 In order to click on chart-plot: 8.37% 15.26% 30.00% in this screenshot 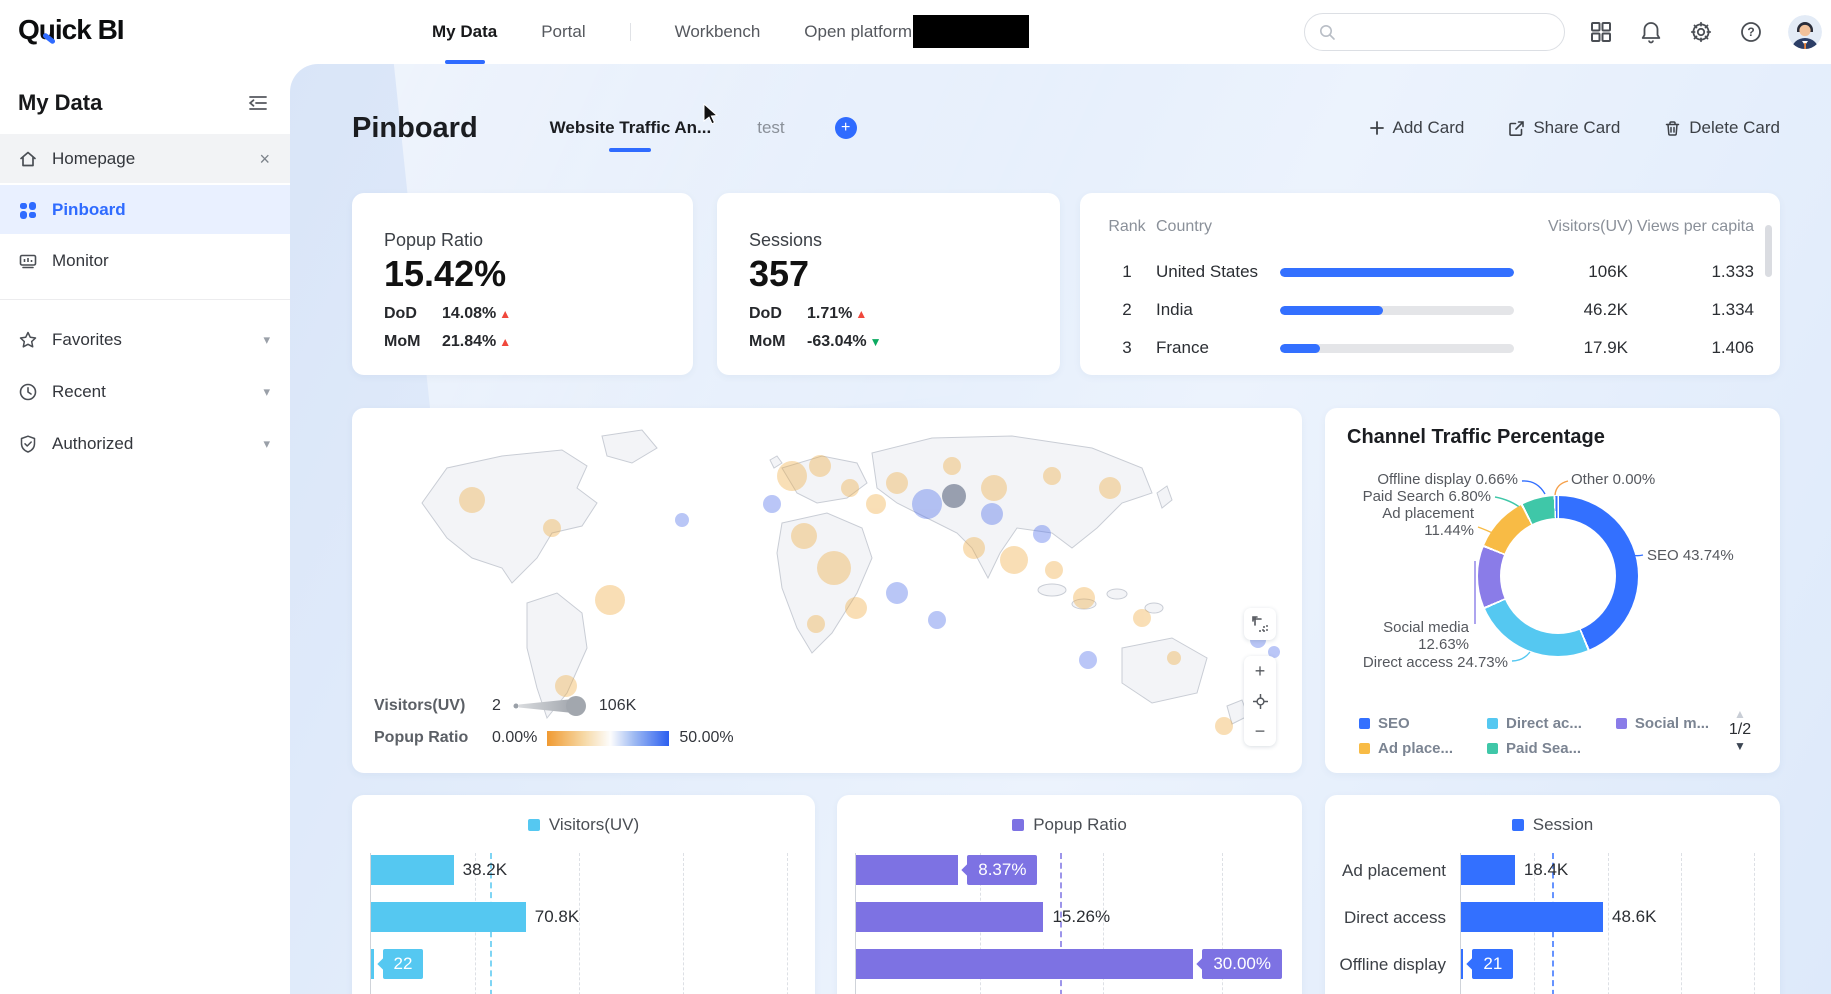, I will do `click(1068, 923)`.